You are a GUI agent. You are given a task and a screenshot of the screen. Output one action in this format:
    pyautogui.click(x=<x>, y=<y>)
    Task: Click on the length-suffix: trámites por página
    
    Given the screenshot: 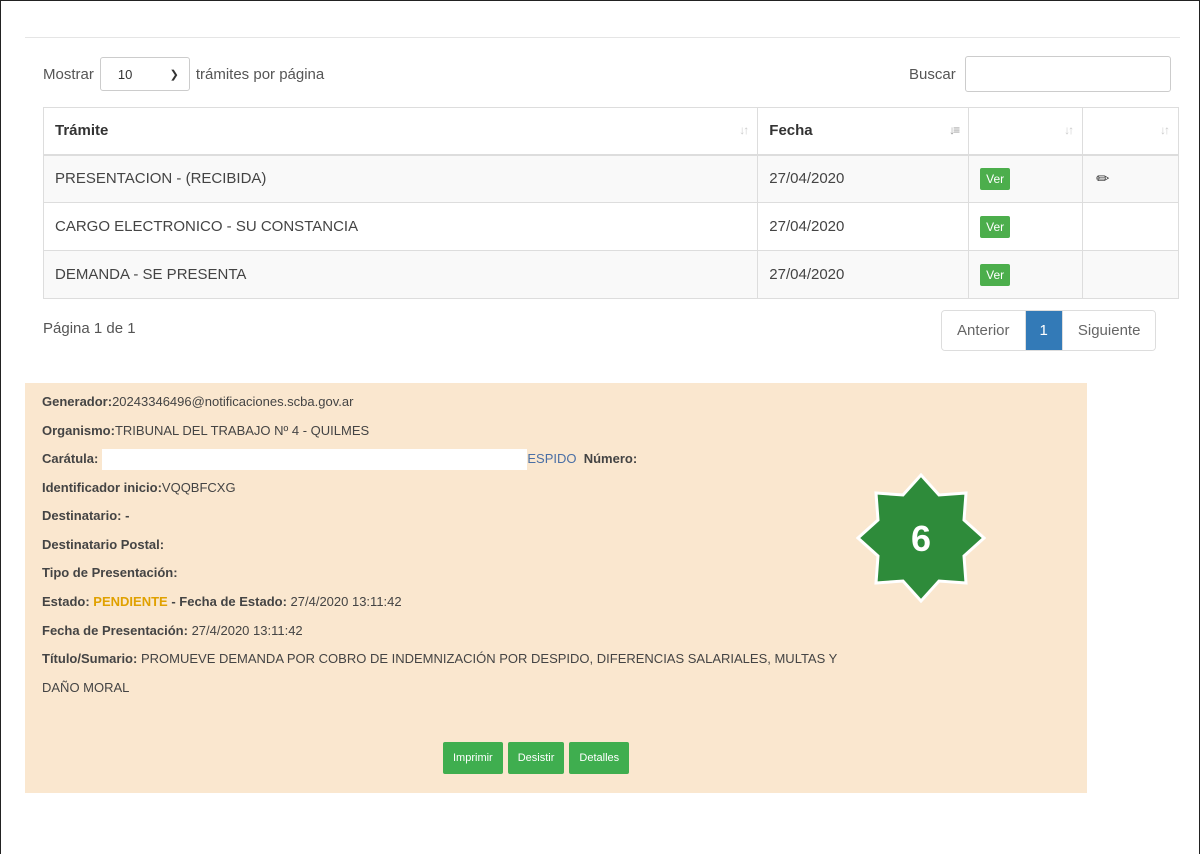 What is the action you would take?
    pyautogui.click(x=260, y=74)
    